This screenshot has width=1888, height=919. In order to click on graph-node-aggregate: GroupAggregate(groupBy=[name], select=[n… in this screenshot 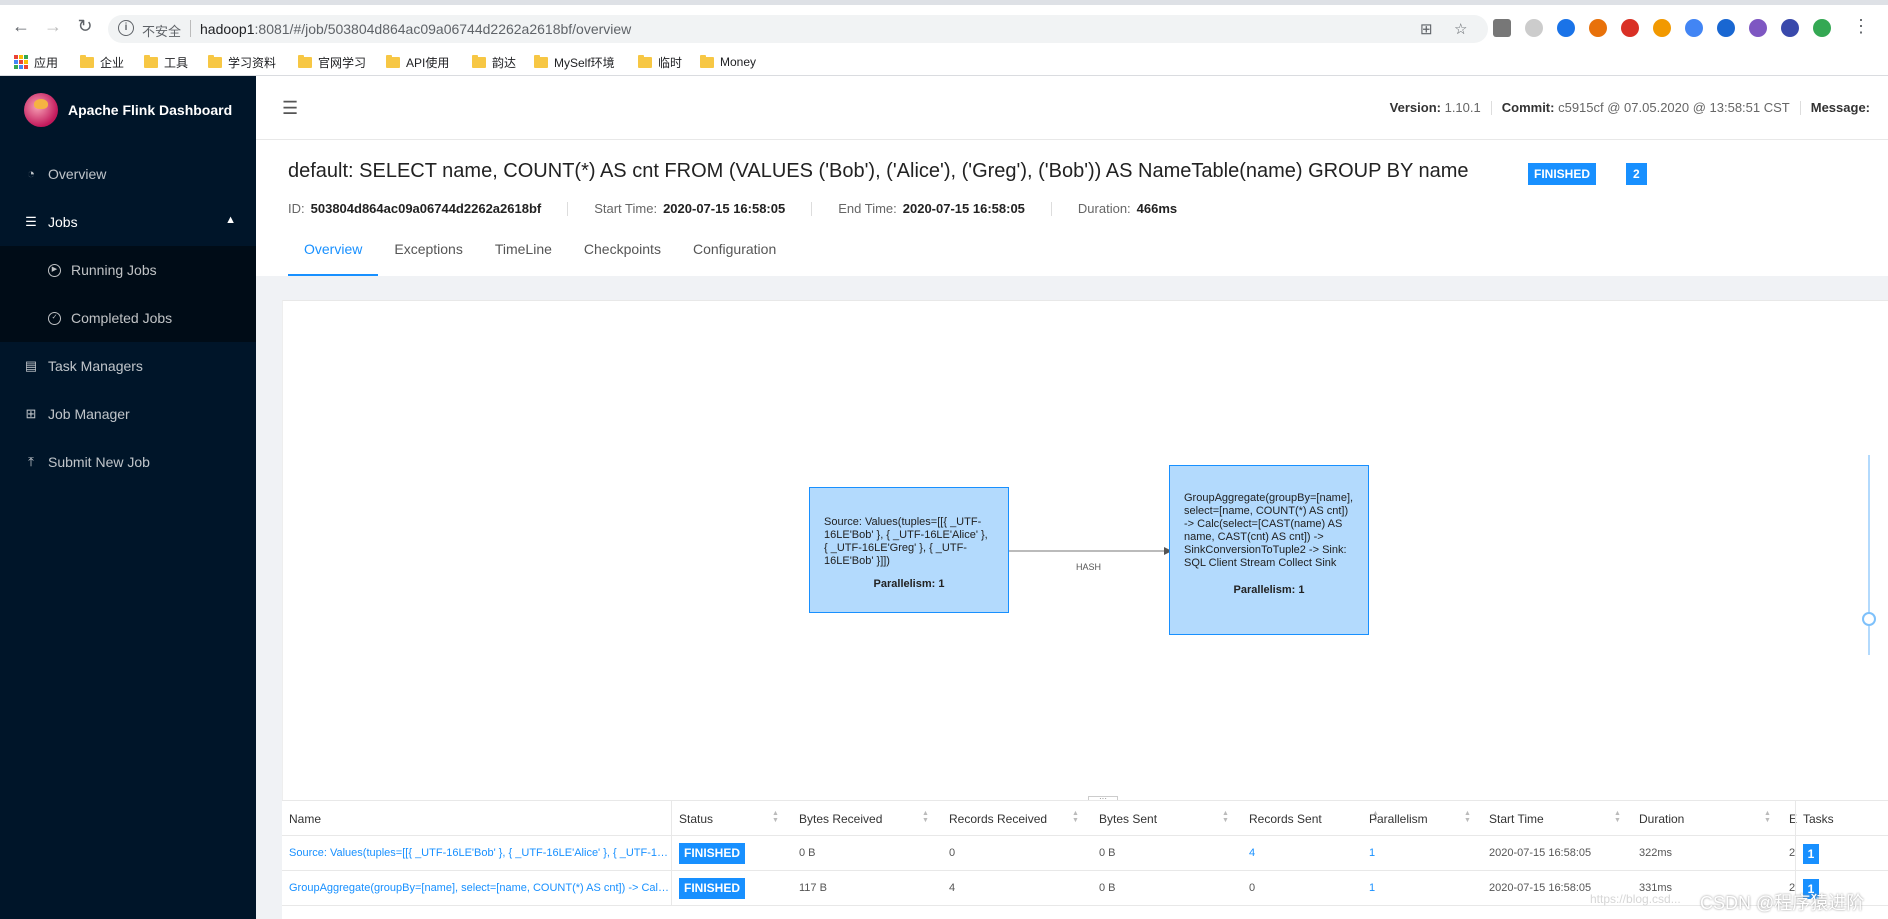, I will do `click(1269, 550)`.